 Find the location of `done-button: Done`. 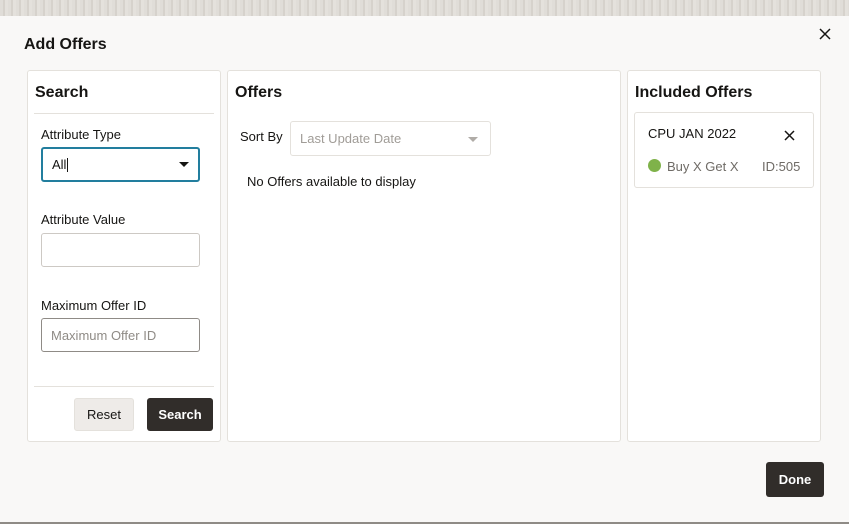

done-button: Done is located at coordinates (795, 479).